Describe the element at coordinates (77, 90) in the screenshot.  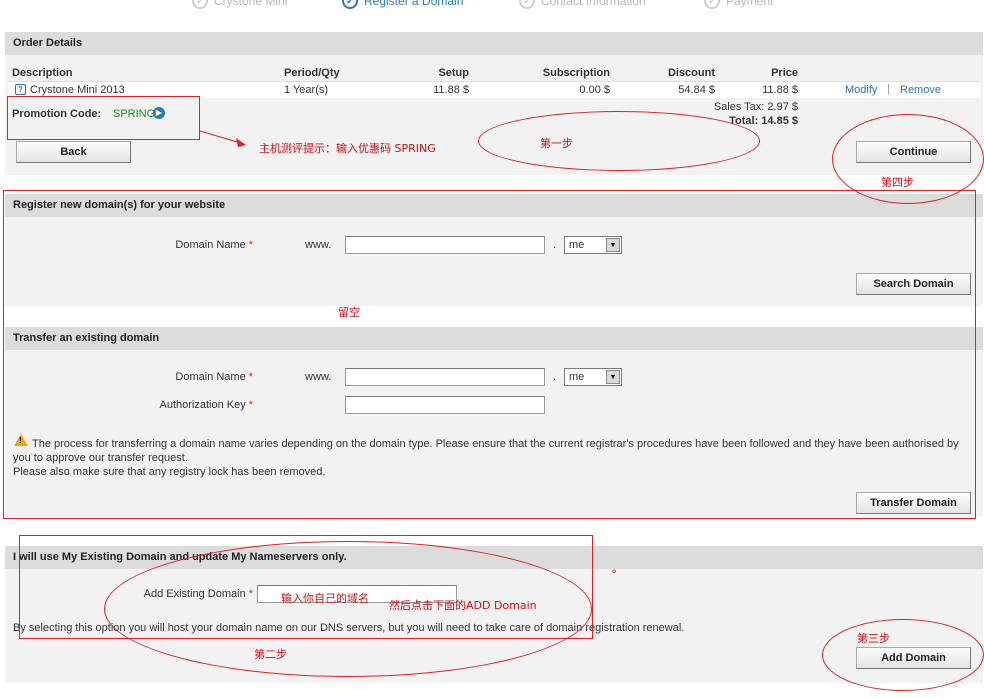
I see `item-description: Crystone Mini 2013` at that location.